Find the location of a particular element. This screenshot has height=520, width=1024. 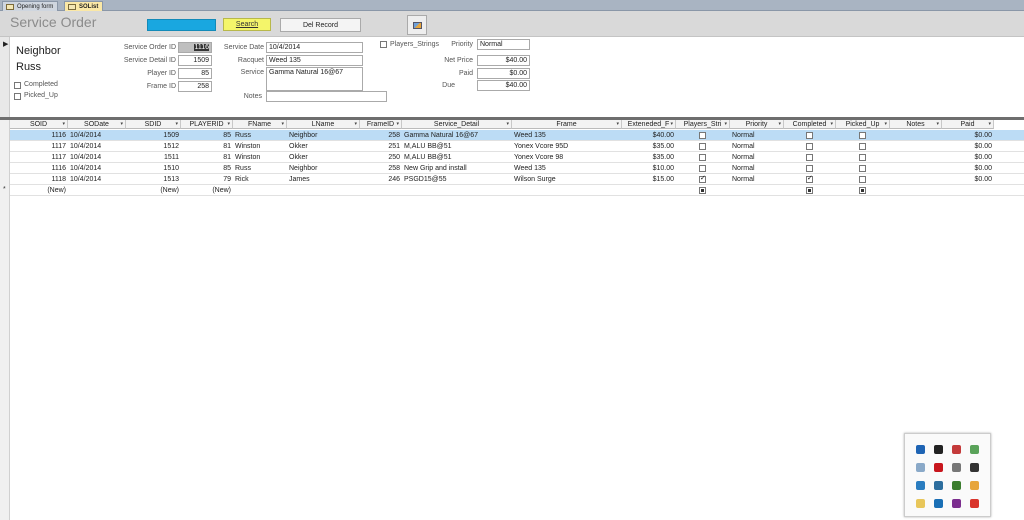

cell-frameid: 246 is located at coordinates (381, 179).